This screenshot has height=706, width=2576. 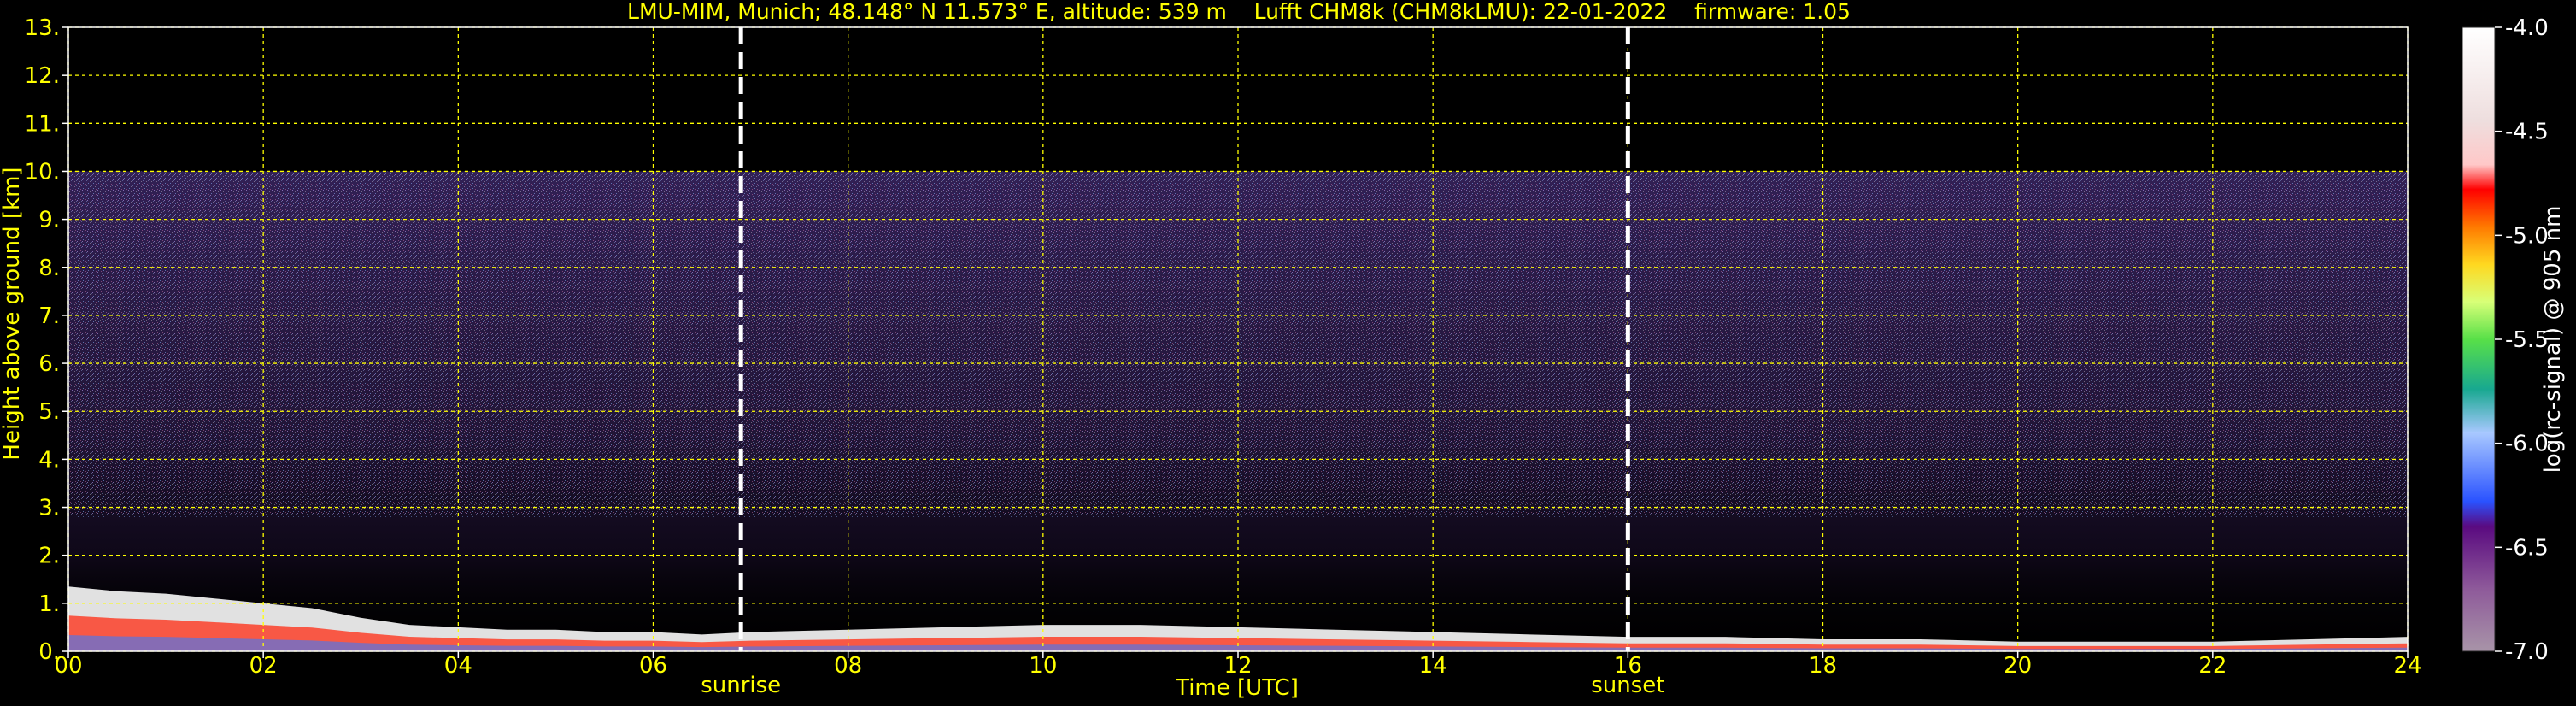 I want to click on x-tick-label: 18, so click(x=1823, y=666).